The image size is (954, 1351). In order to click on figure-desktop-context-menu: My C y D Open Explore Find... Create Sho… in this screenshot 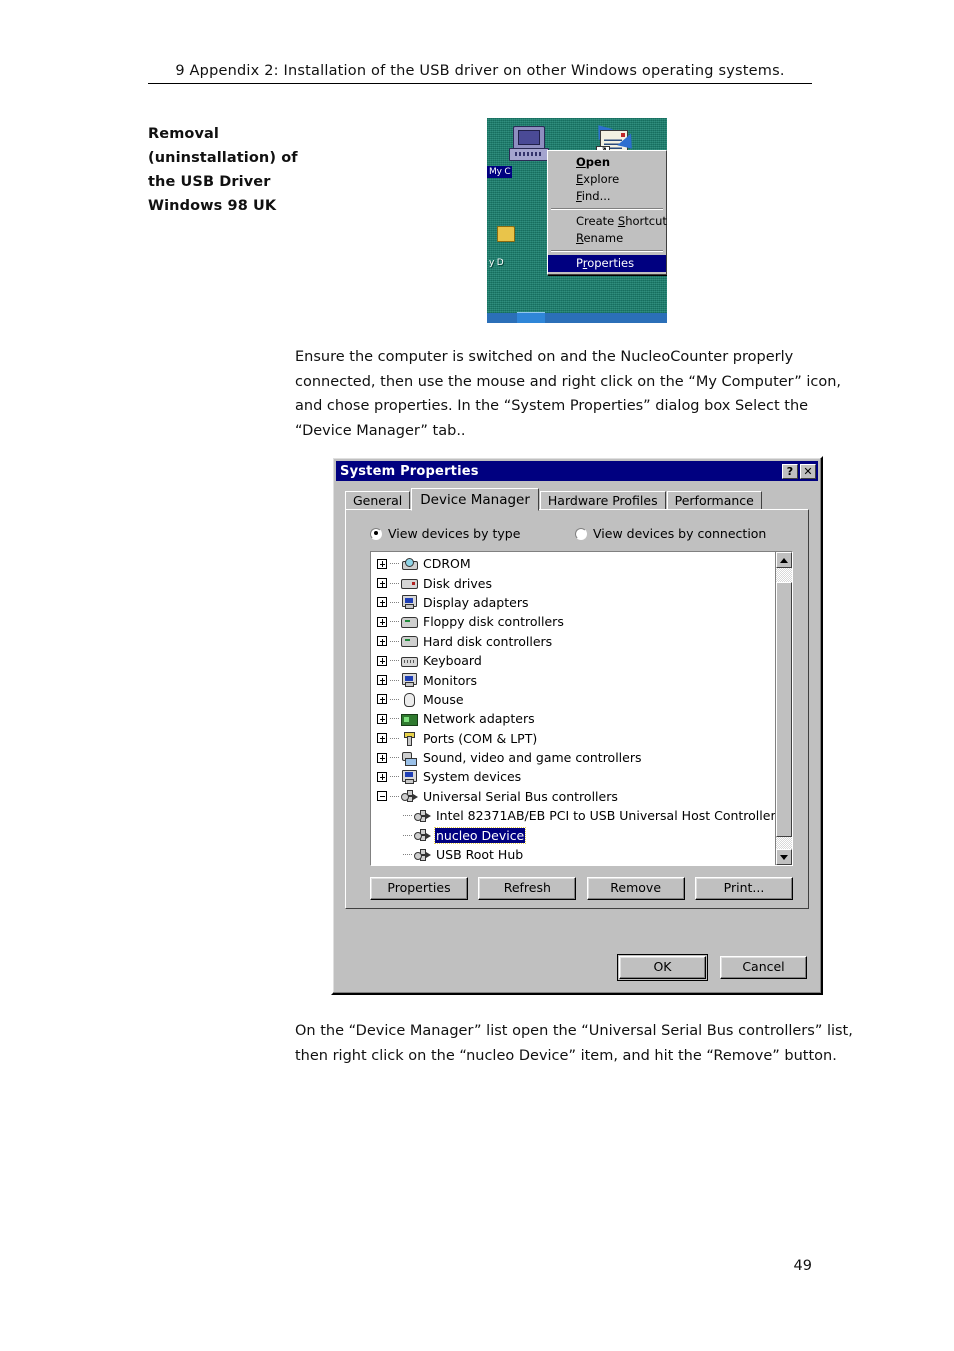, I will do `click(577, 220)`.